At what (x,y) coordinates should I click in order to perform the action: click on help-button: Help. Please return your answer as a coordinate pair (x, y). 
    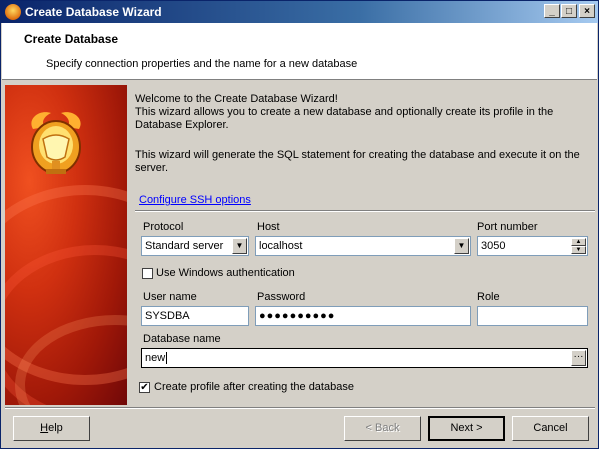
    Looking at the image, I should click on (51, 428).